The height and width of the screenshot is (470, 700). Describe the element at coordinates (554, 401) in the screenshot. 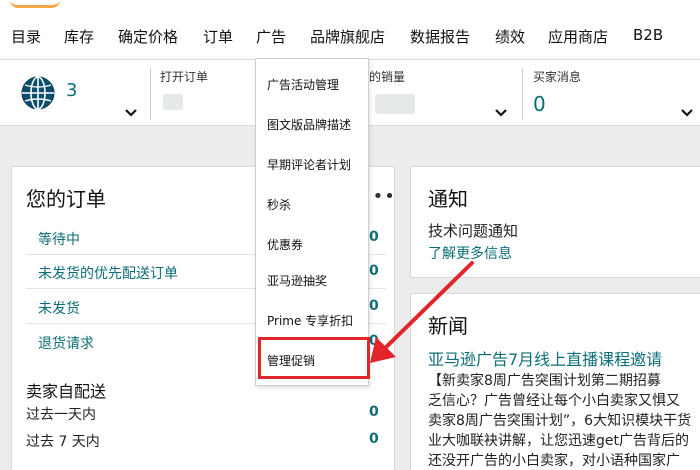

I see `news-text-line: 乏信心？广告曾经让每个小白卖家又惧又` at that location.